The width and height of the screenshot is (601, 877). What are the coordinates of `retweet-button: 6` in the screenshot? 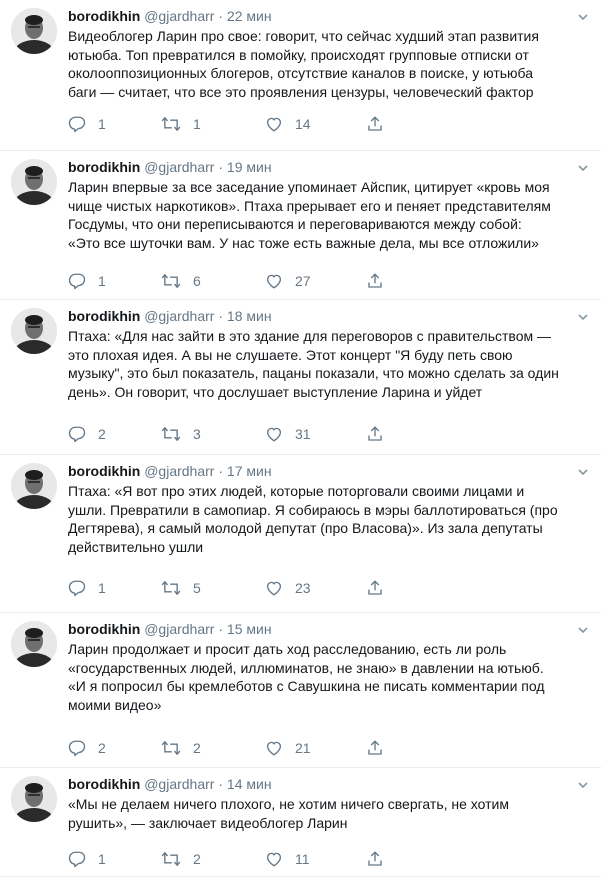 It's located at (181, 281).